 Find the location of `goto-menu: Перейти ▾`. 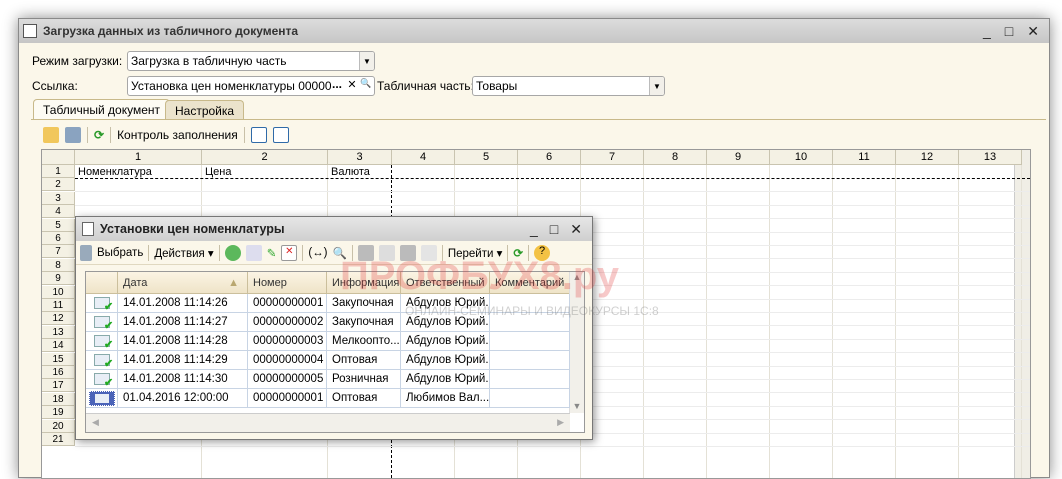

goto-menu: Перейти ▾ is located at coordinates (475, 253).